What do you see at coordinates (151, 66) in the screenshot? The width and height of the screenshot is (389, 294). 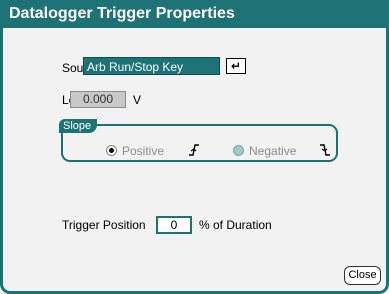 I see `source-select: Arb Run/Stop Key` at bounding box center [151, 66].